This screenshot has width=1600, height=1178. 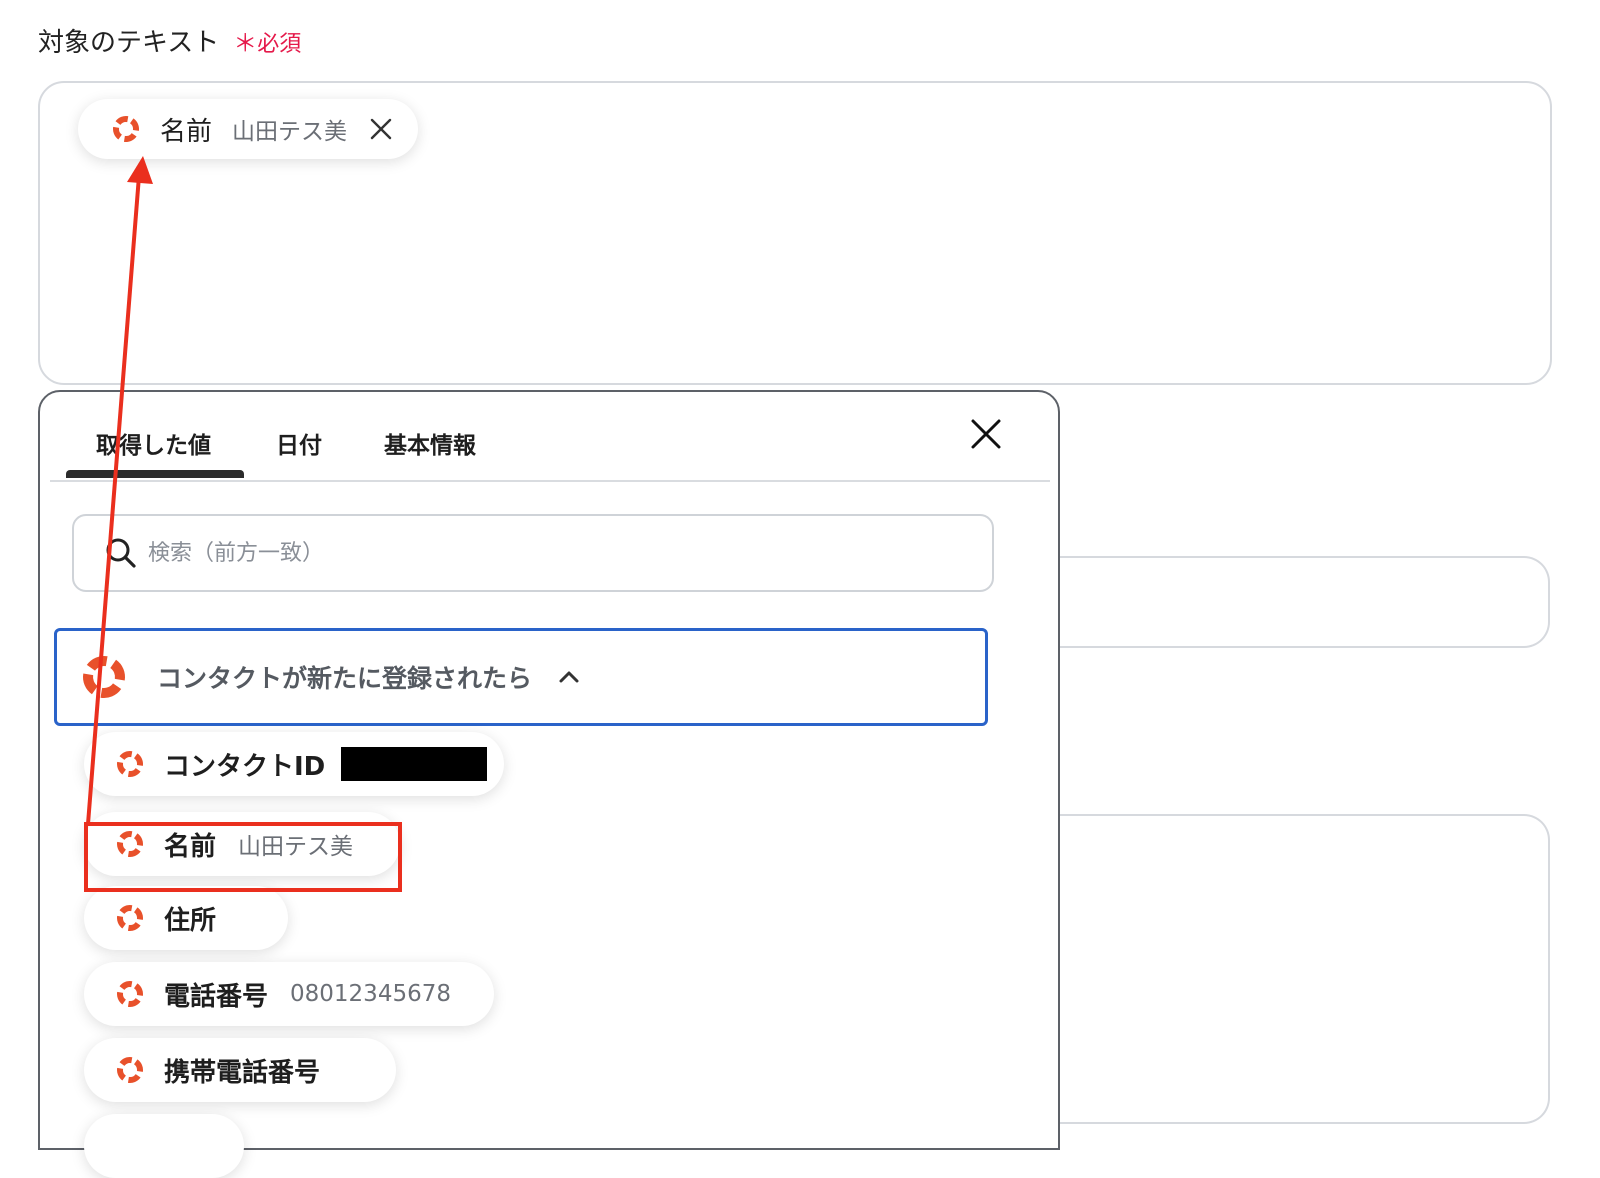 What do you see at coordinates (243, 857) in the screenshot?
I see `annotation-highlight-box` at bounding box center [243, 857].